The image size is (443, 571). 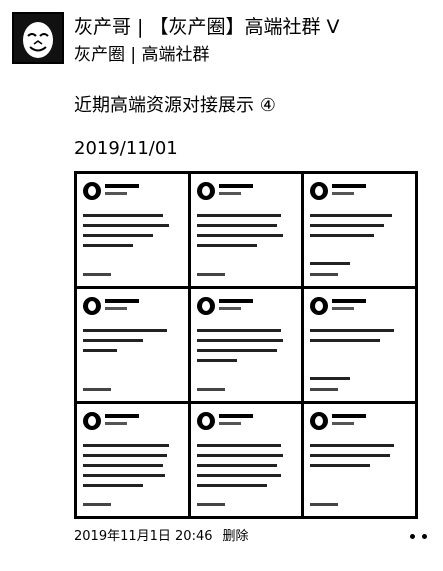 What do you see at coordinates (143, 536) in the screenshot?
I see `post-timestamp: 2019年11月1日 20:46` at bounding box center [143, 536].